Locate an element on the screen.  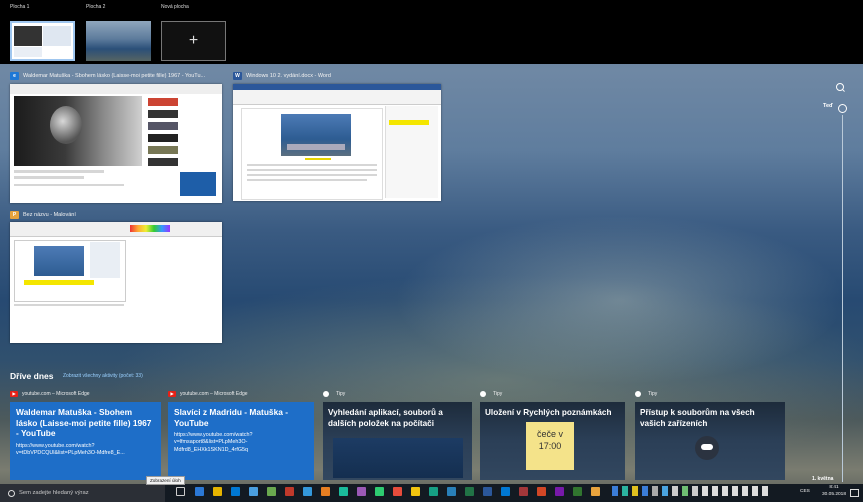
ribbon is located at coordinates (337, 97).